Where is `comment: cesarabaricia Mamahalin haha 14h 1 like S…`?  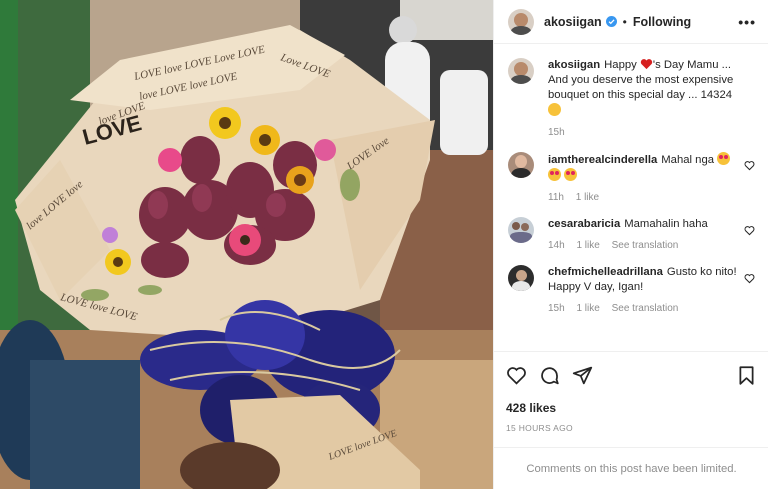 comment: cesarabaricia Mamahalin haha 14h 1 like S… is located at coordinates (632, 234).